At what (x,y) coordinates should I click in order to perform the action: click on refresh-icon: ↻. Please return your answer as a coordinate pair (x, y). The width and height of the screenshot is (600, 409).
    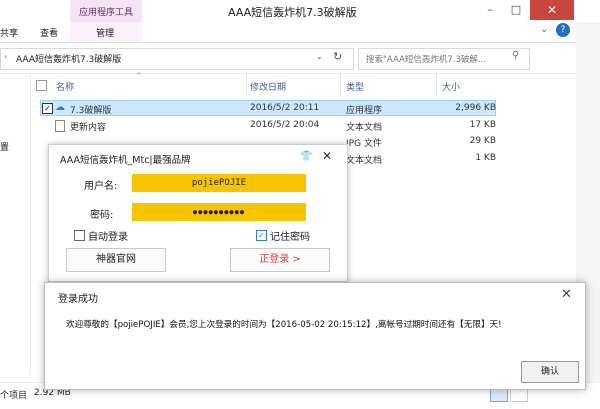
    Looking at the image, I should click on (337, 56).